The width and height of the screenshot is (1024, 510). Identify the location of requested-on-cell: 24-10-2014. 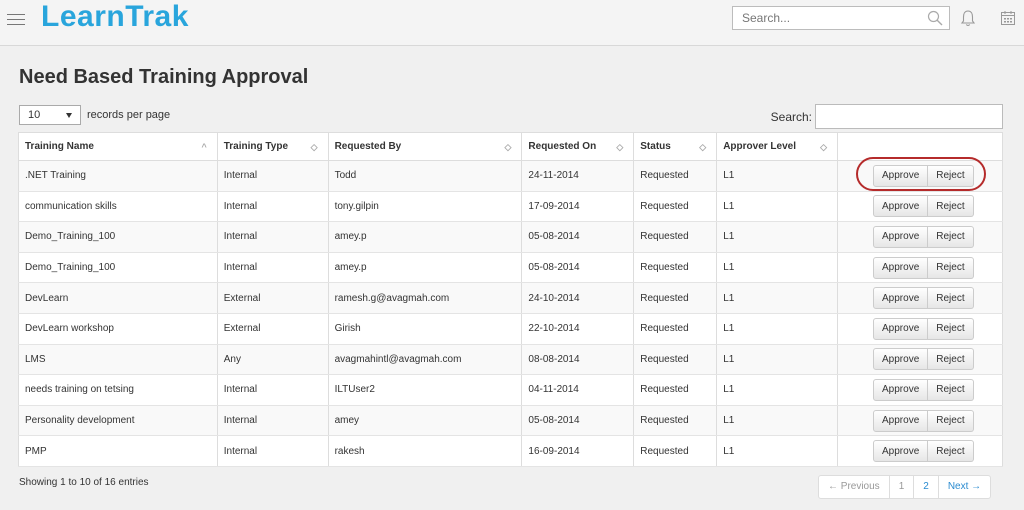
(578, 298).